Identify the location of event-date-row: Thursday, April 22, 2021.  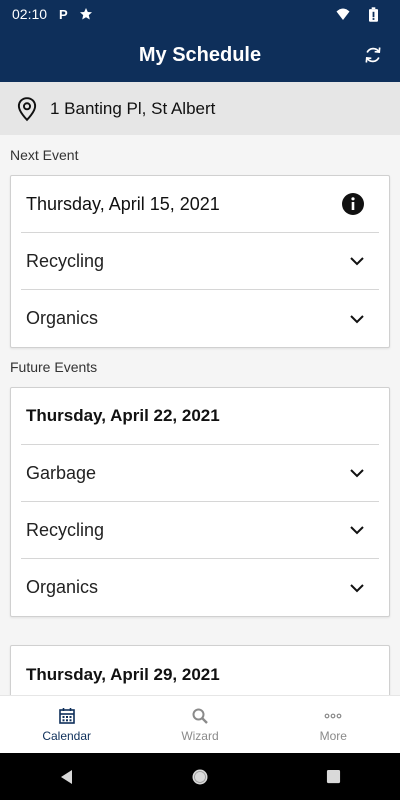
(200, 416).